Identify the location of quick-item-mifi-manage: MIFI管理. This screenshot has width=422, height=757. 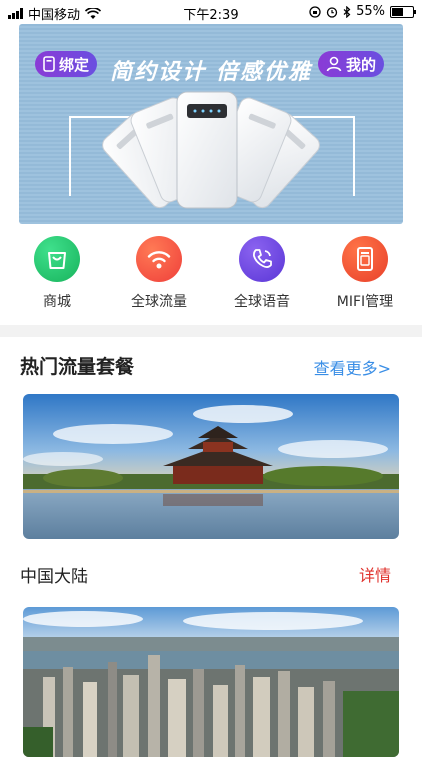
(365, 273).